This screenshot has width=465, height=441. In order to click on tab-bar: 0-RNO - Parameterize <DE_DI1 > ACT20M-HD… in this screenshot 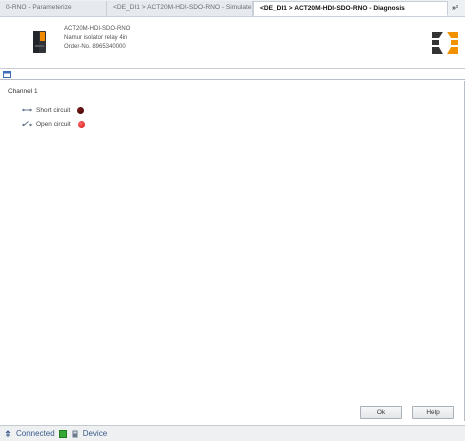, I will do `click(232, 8)`.